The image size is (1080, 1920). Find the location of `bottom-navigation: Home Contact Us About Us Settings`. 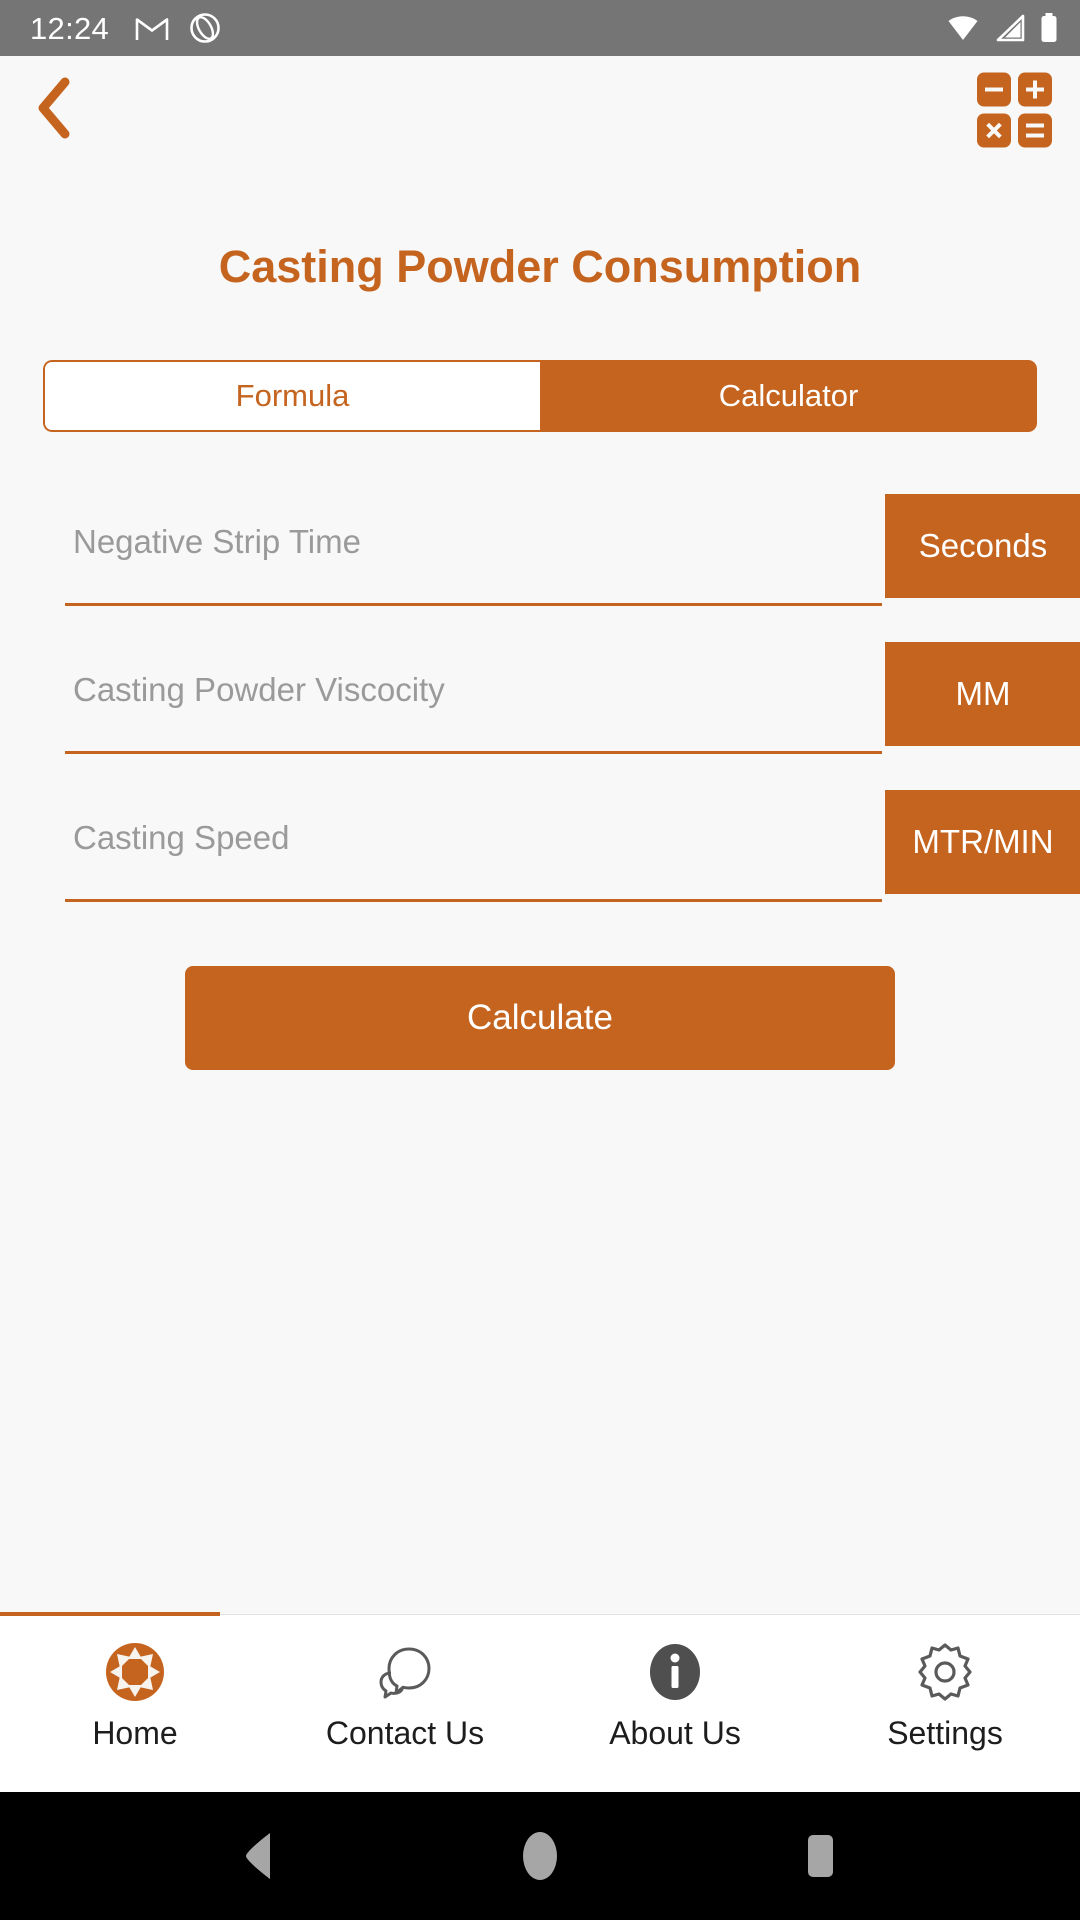

bottom-navigation: Home Contact Us About Us Settings is located at coordinates (540, 1702).